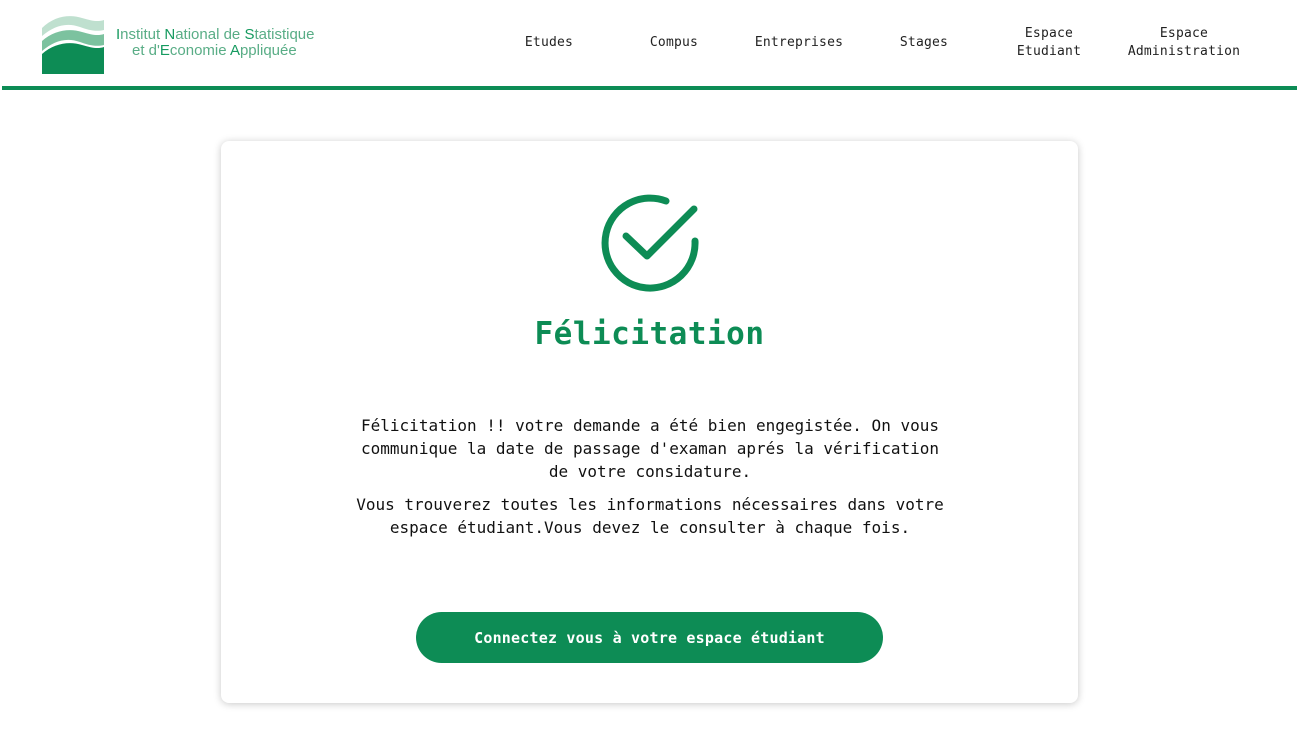 The width and height of the screenshot is (1300, 735). I want to click on logo-letter: N, so click(170, 34).